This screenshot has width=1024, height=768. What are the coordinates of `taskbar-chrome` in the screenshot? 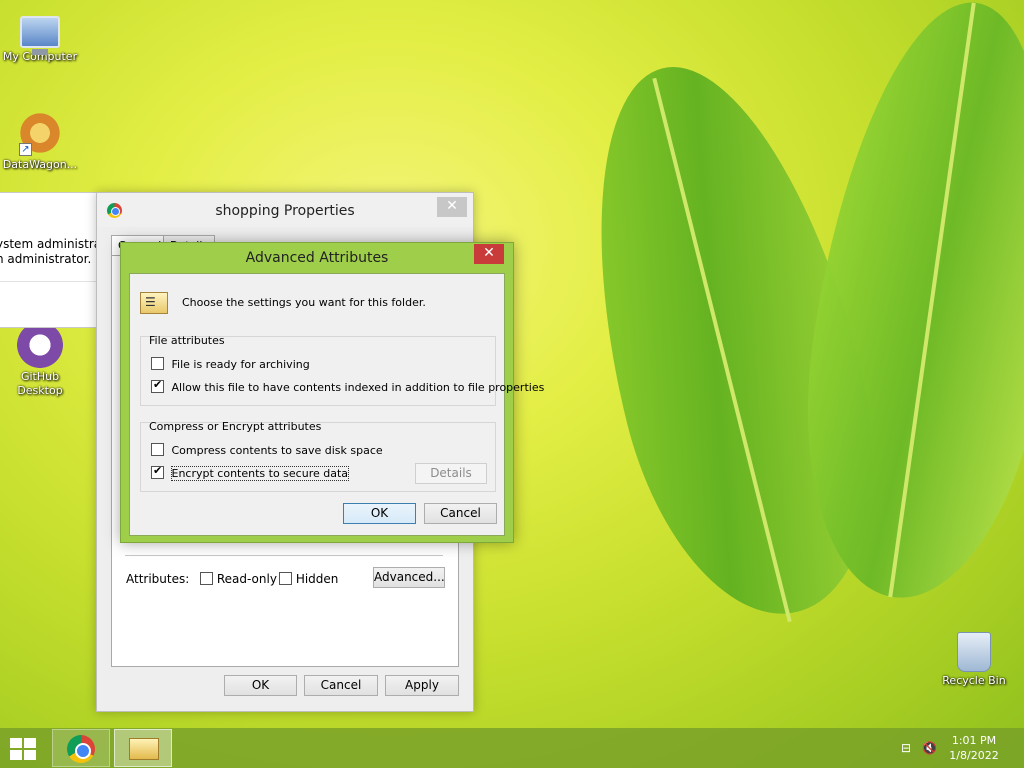 It's located at (81, 748).